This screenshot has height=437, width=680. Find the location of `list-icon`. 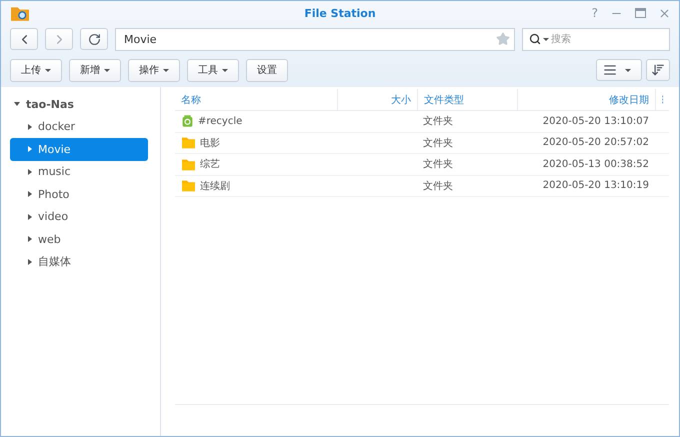

list-icon is located at coordinates (610, 70).